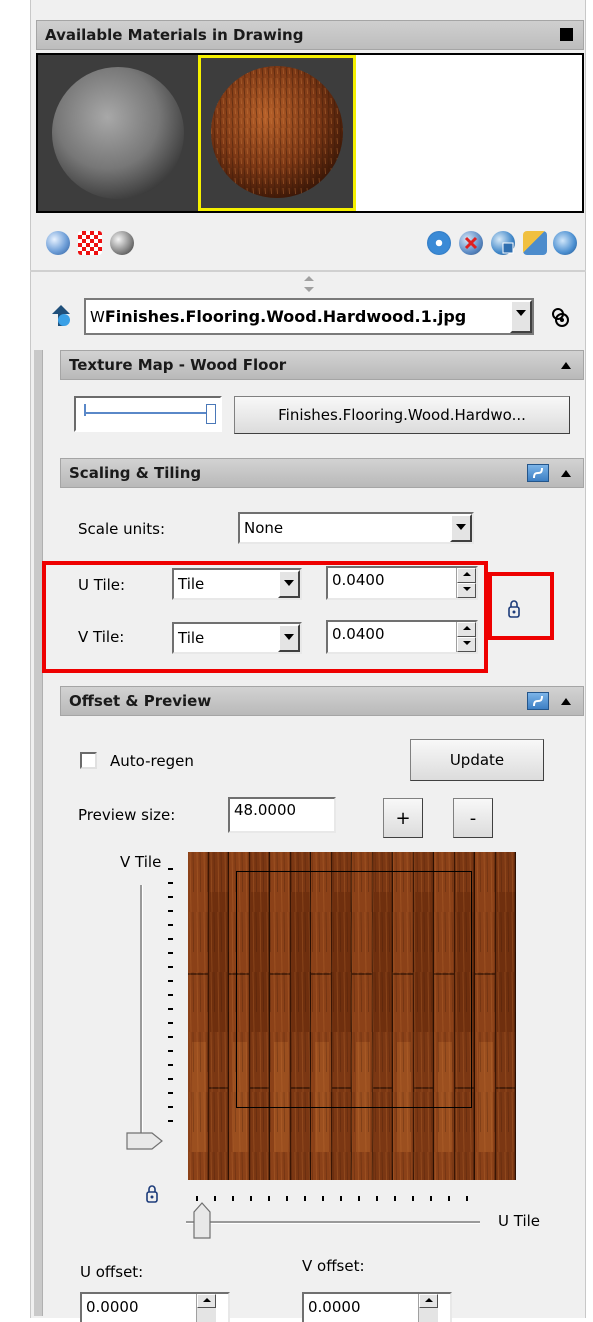 The width and height of the screenshot is (593, 1322). What do you see at coordinates (202, 1221) in the screenshot?
I see `u-tile-slider-thumb` at bounding box center [202, 1221].